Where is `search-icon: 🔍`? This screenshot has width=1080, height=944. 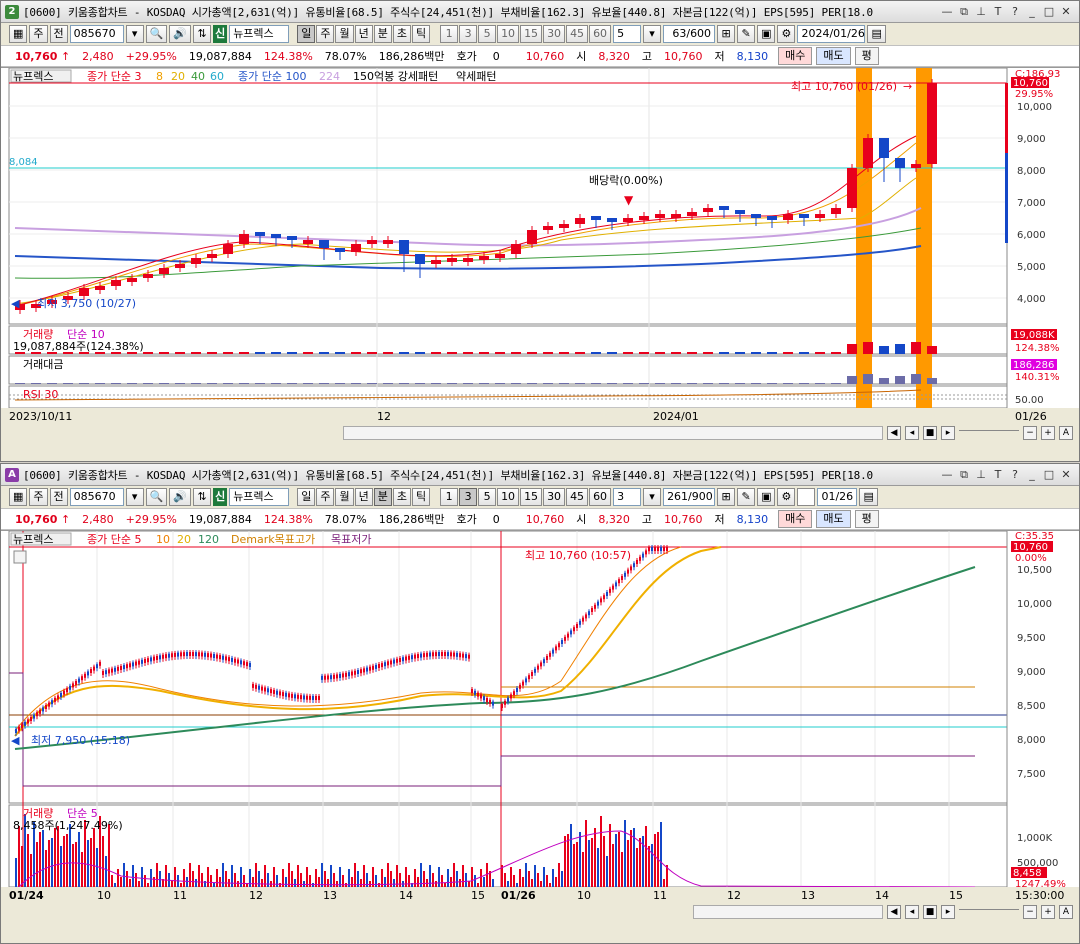
search-icon: 🔍 is located at coordinates (156, 34).